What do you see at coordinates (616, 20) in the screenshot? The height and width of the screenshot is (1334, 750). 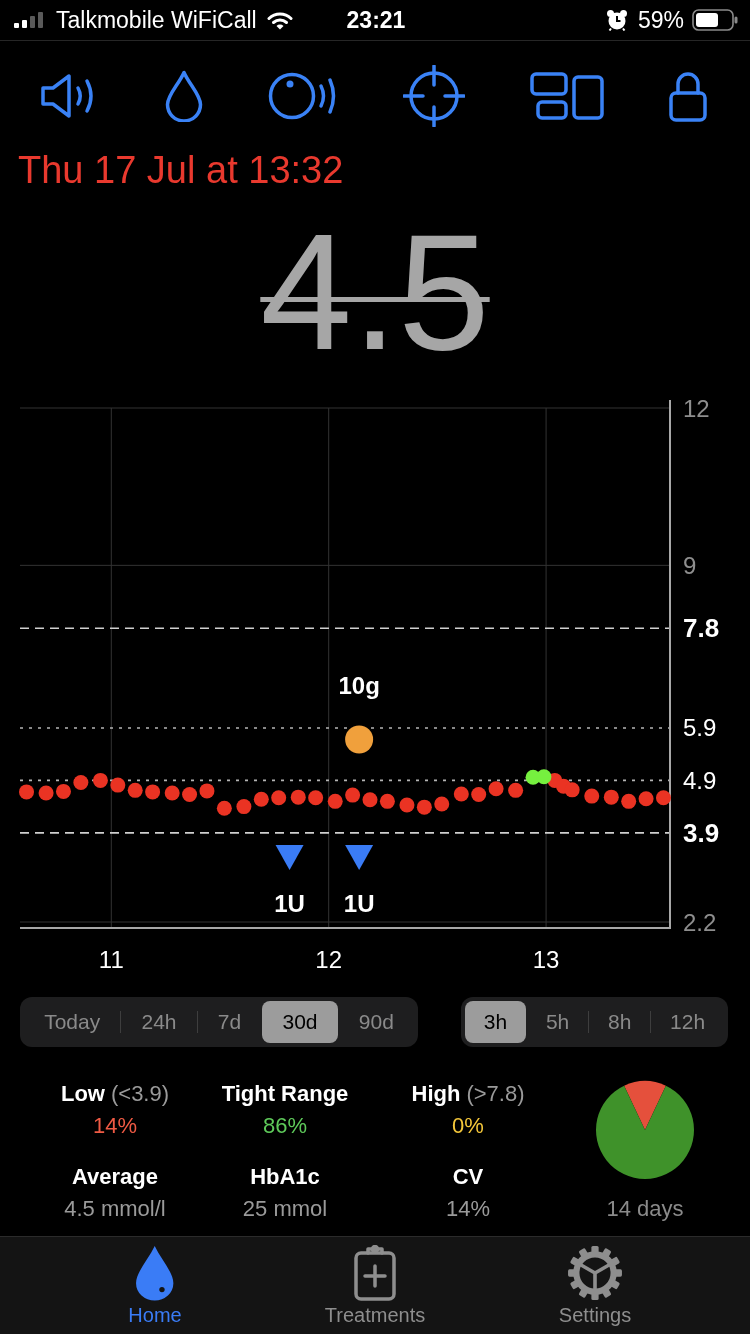 I see `alarm-clock-icon` at bounding box center [616, 20].